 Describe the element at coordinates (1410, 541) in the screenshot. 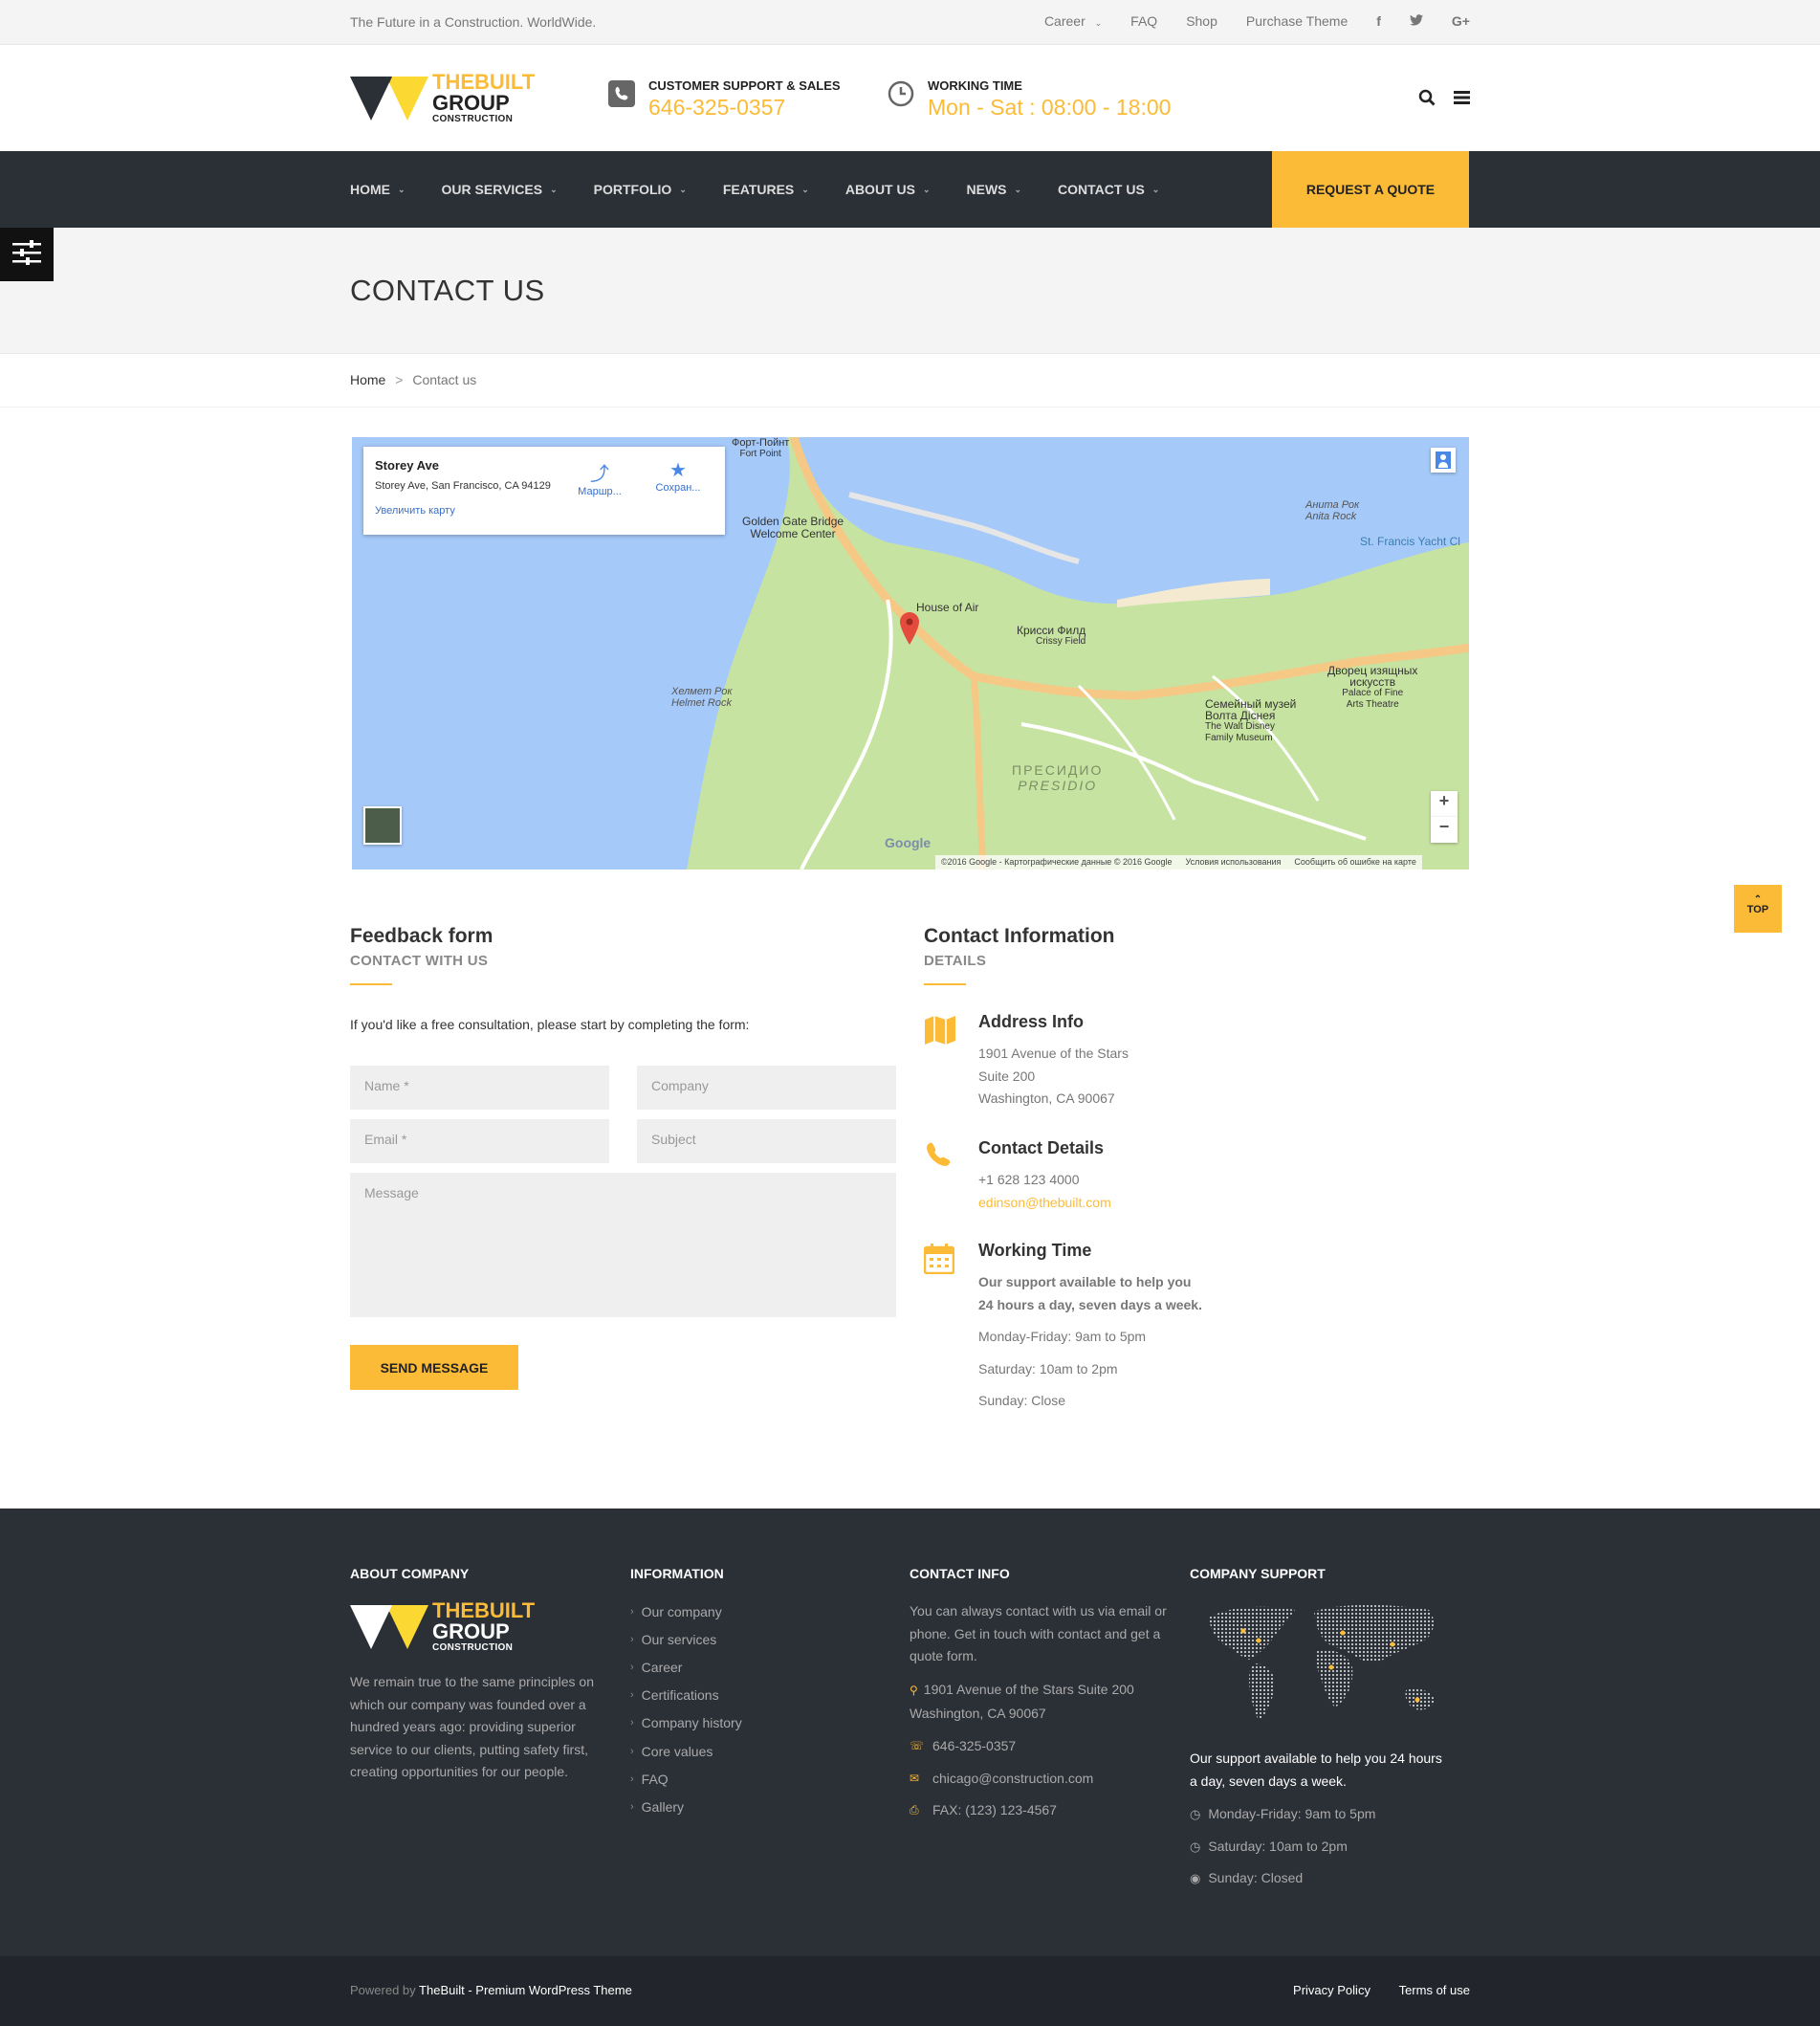

I see `map-label-yacht: St. Francis Yacht Cl` at that location.